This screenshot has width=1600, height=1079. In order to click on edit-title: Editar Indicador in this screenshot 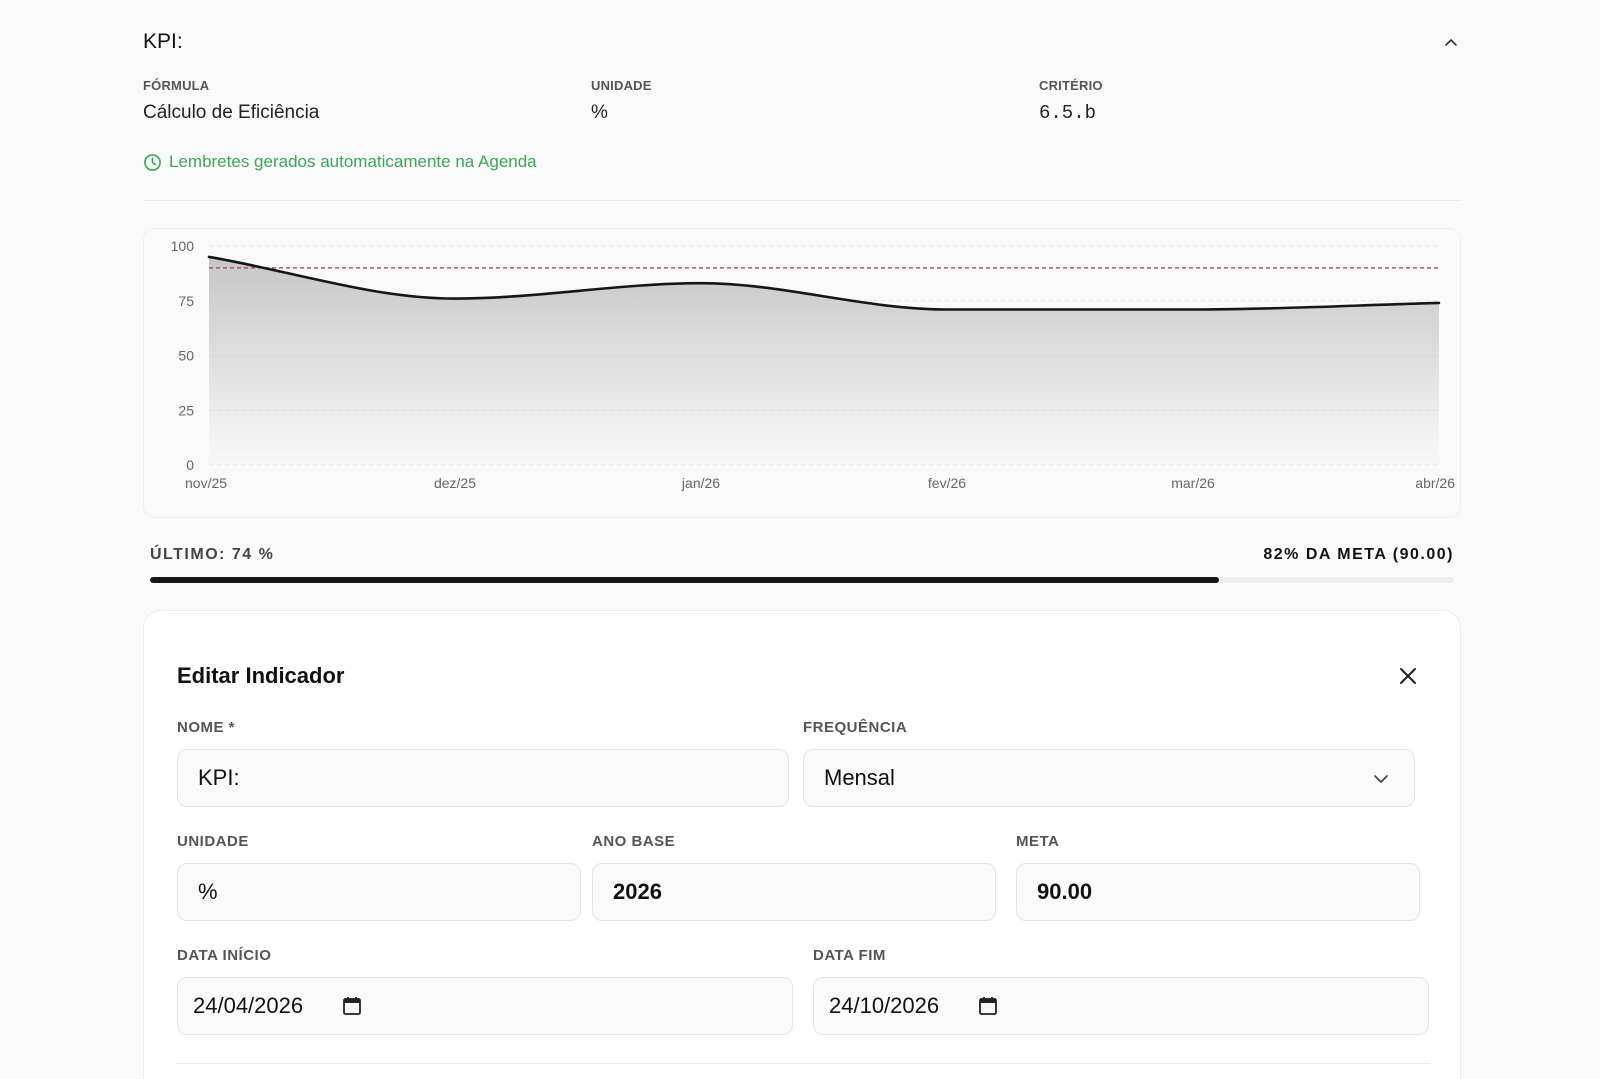, I will do `click(261, 675)`.